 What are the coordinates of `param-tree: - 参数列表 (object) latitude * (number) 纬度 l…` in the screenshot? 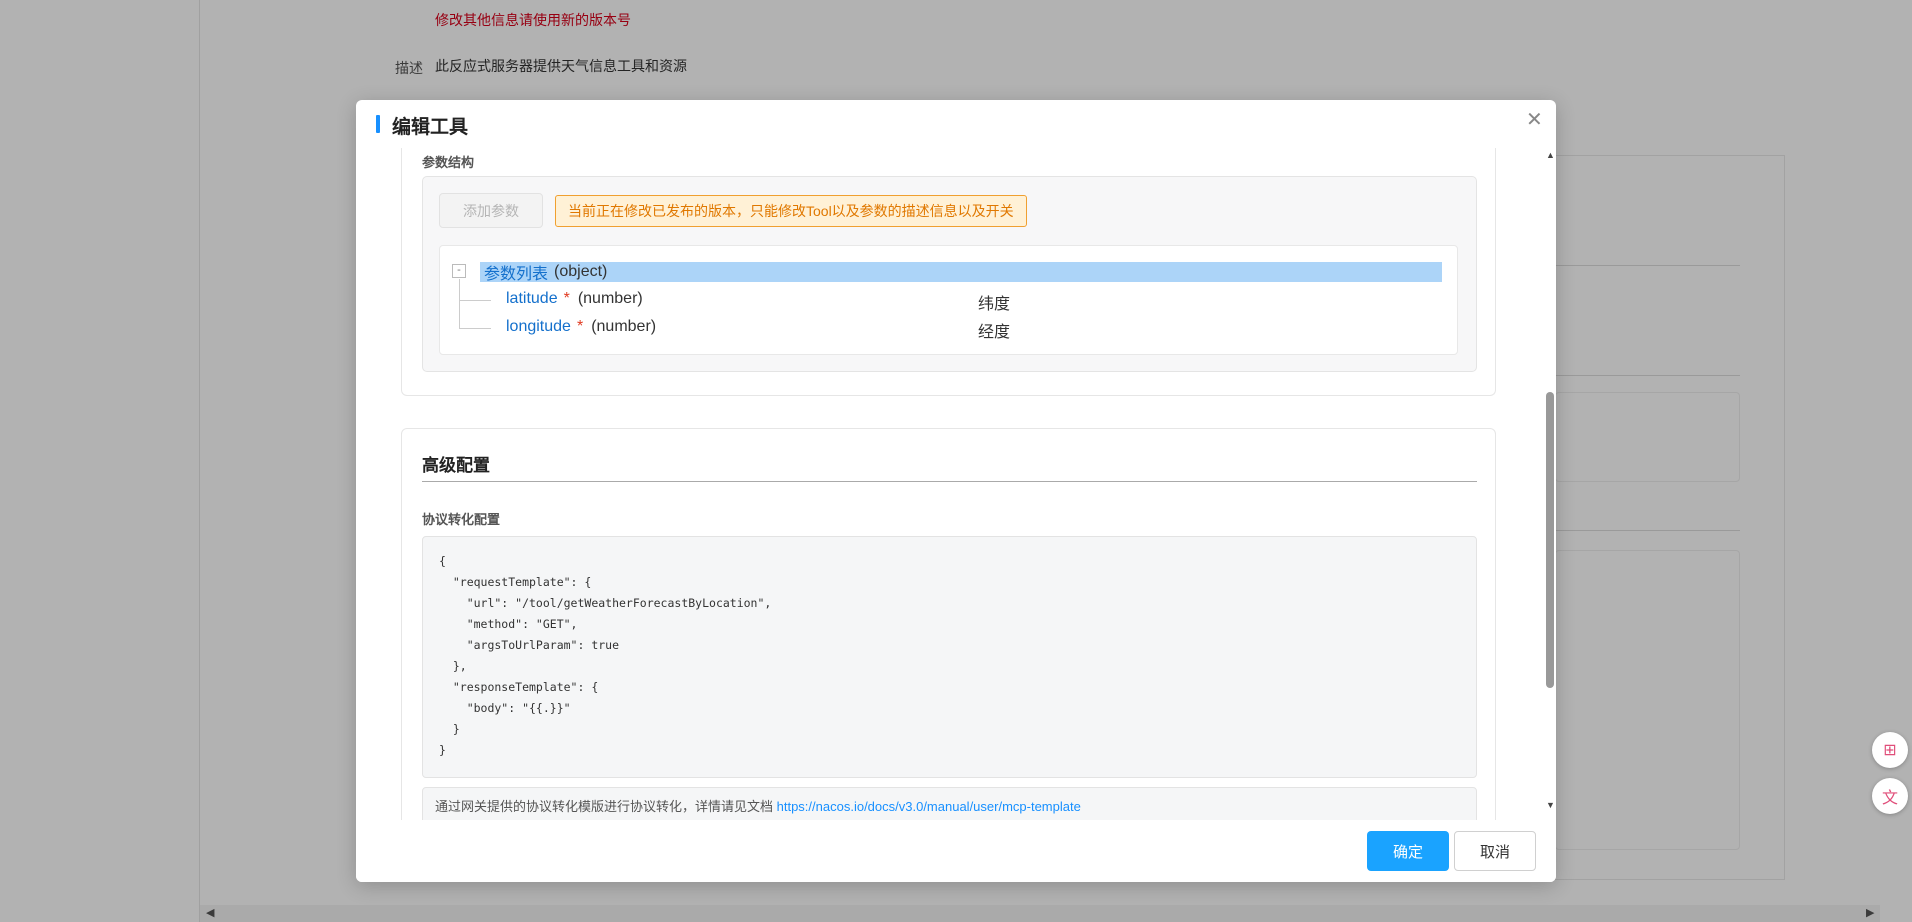 It's located at (948, 300).